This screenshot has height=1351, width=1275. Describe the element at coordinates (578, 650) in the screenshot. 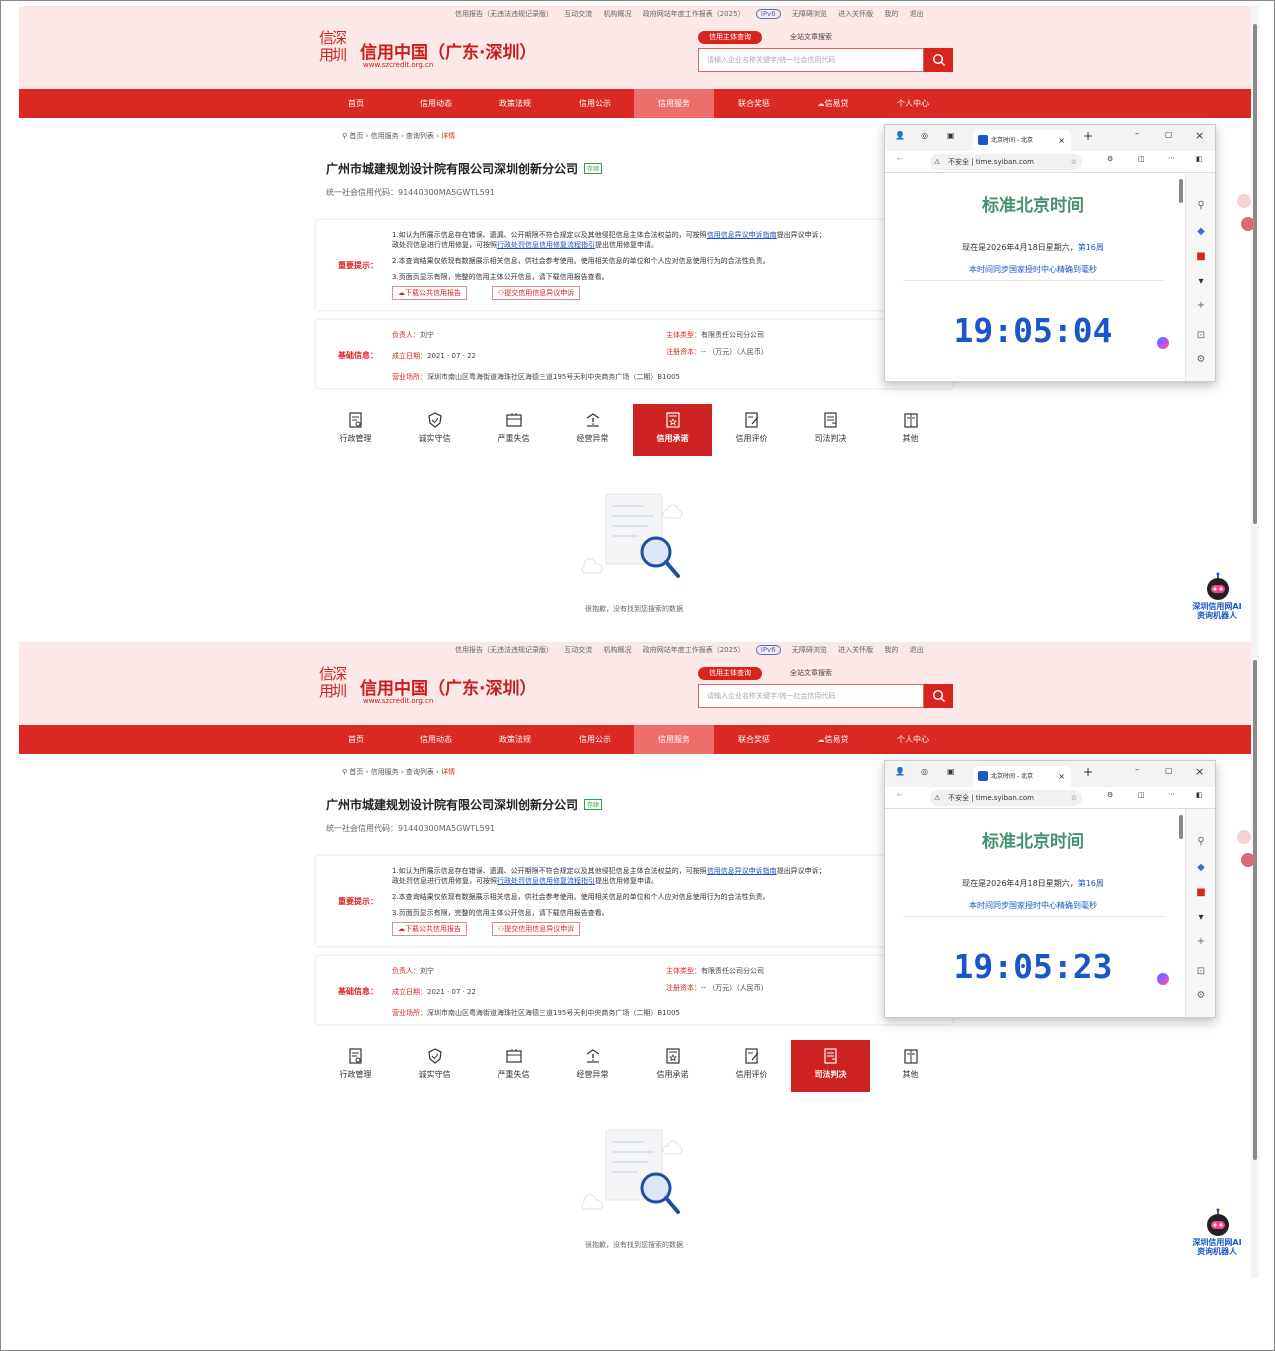

I see `top-link: 互动交流` at that location.